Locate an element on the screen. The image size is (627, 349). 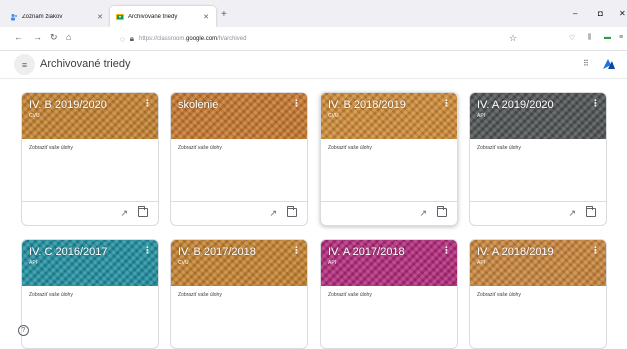
close-window-button: ✕ is located at coordinates (622, 13).